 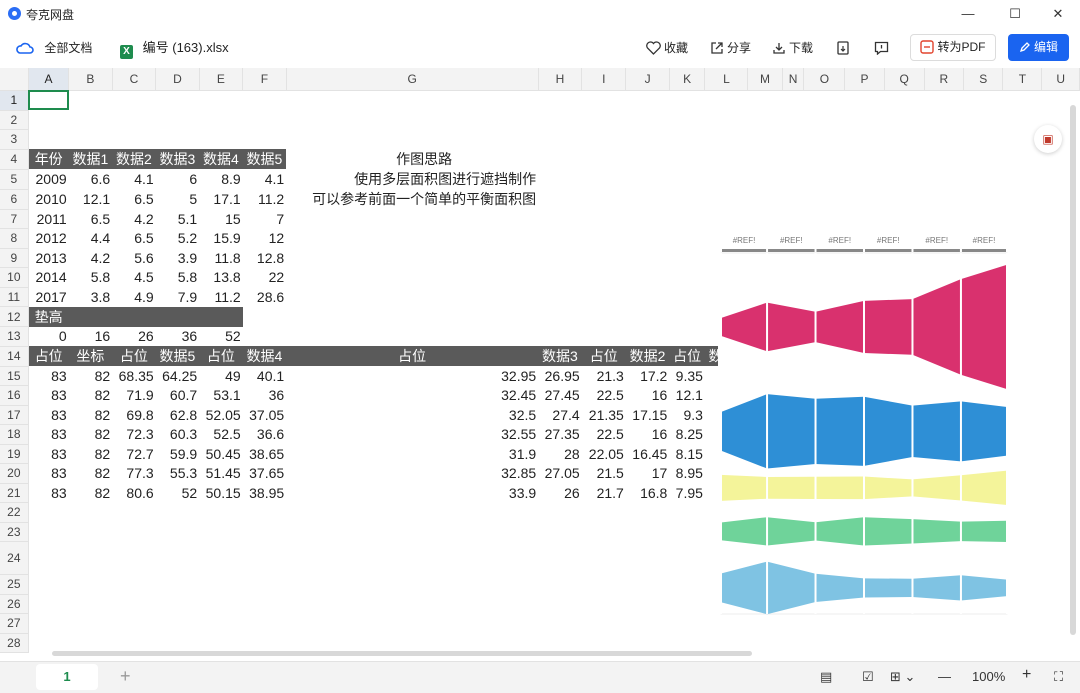 I want to click on cell: 16.45, so click(x=648, y=454).